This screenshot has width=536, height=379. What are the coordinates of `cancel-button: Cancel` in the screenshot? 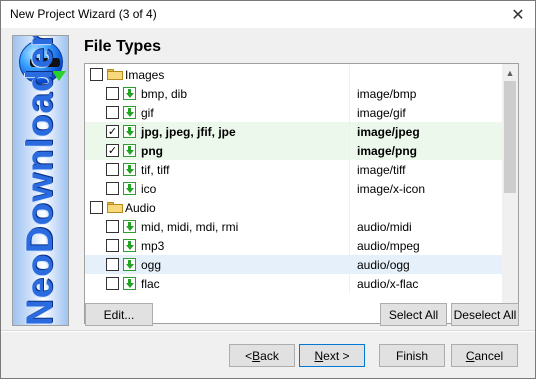 It's located at (484, 355).